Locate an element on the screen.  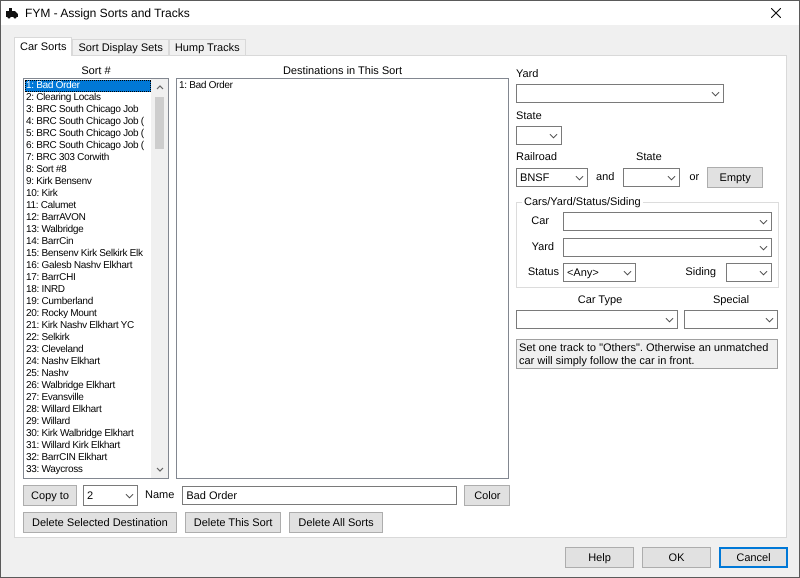
list-item: 11: Calumet is located at coordinates (88, 206).